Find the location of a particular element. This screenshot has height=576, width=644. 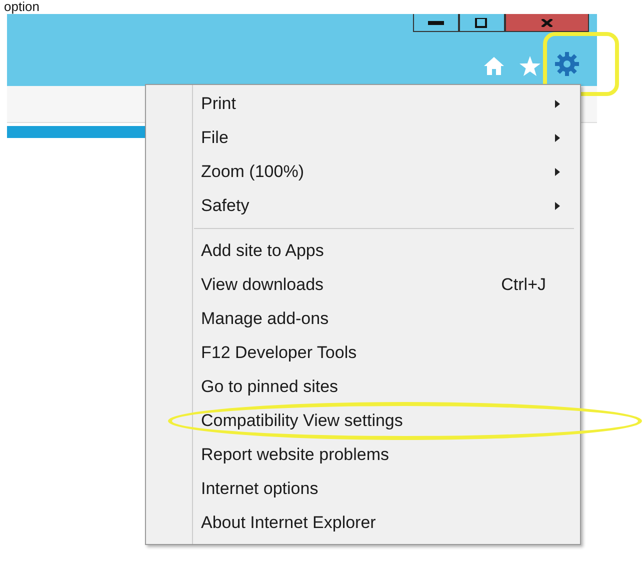

menu-item: View downloads Ctrl+J is located at coordinates (363, 285).